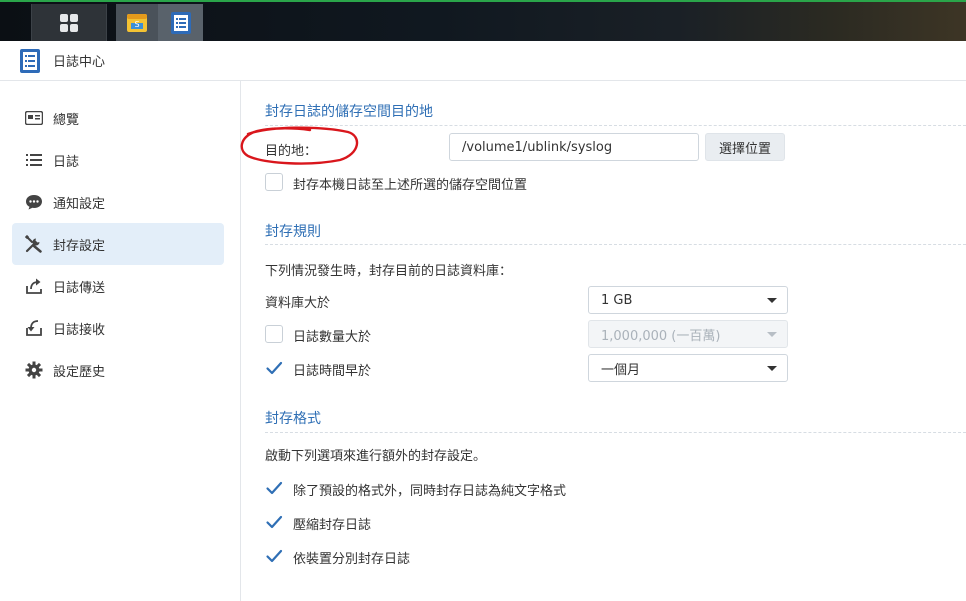 This screenshot has height=601, width=966. What do you see at coordinates (410, 185) in the screenshot?
I see `archive-local-logs-label: 封存本機日誌至上述所選的儲存空間位置` at bounding box center [410, 185].